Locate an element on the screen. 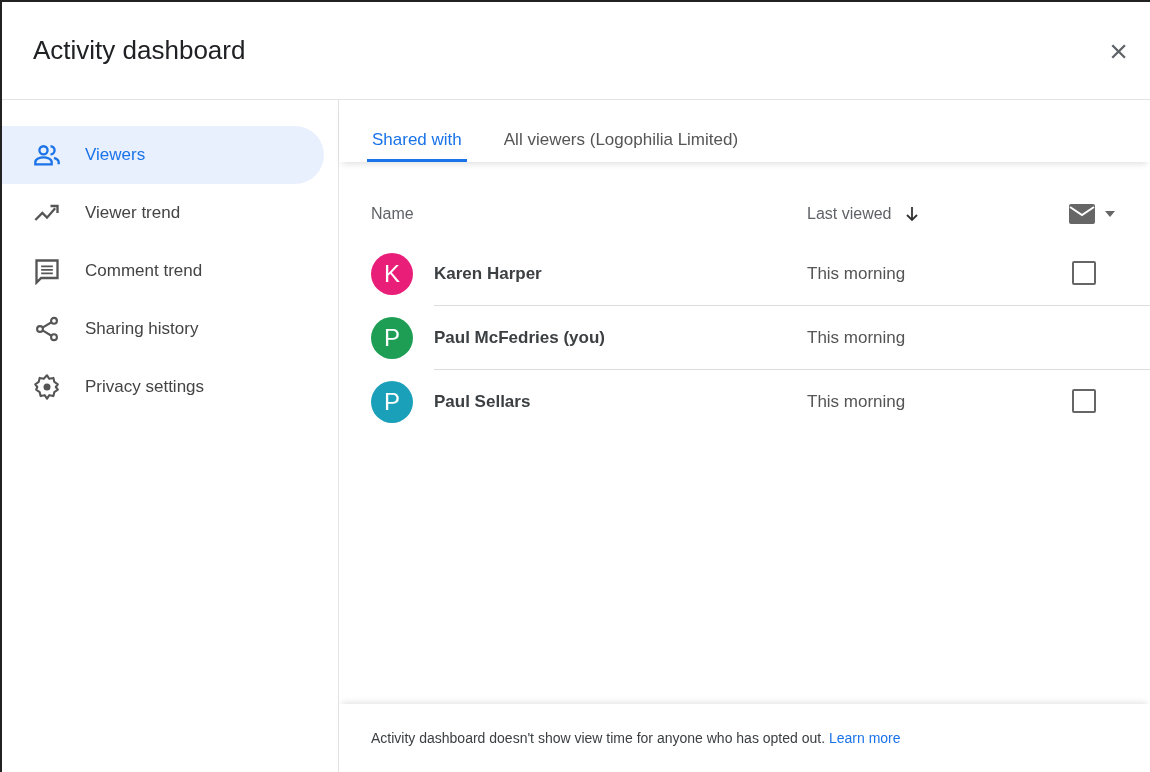 This screenshot has width=1150, height=772. sidebar-item: Privacy settings is located at coordinates (163, 387).